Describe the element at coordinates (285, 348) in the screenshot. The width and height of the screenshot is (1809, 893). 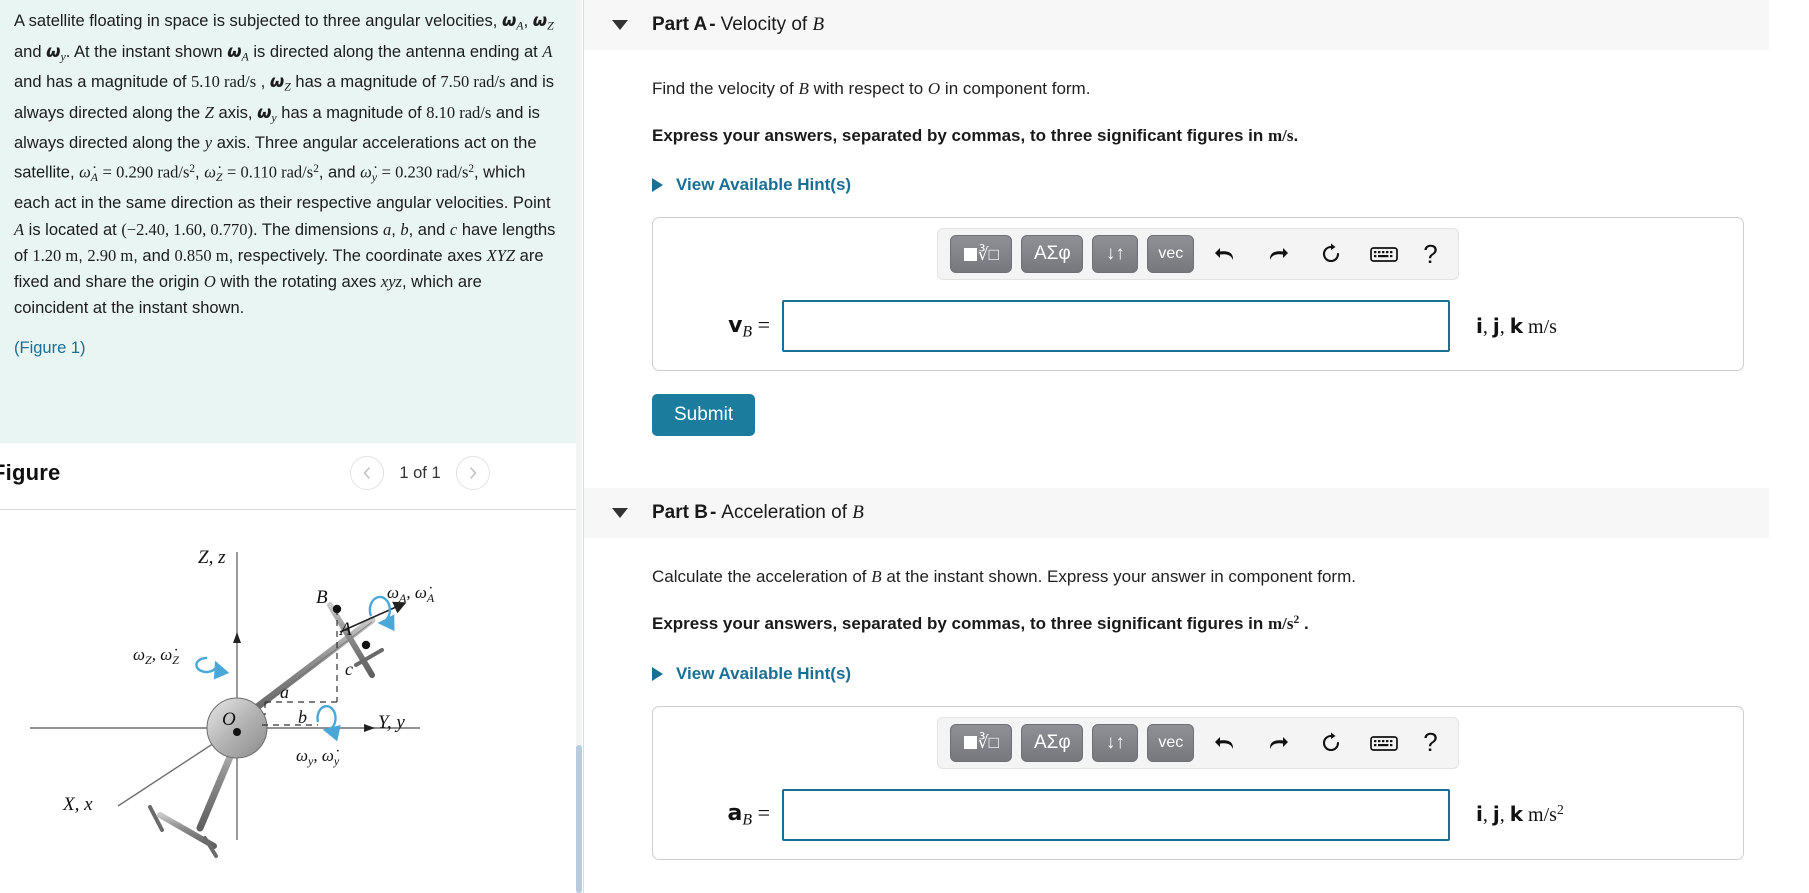
I see `figure-reference: (Figure 1)` at that location.